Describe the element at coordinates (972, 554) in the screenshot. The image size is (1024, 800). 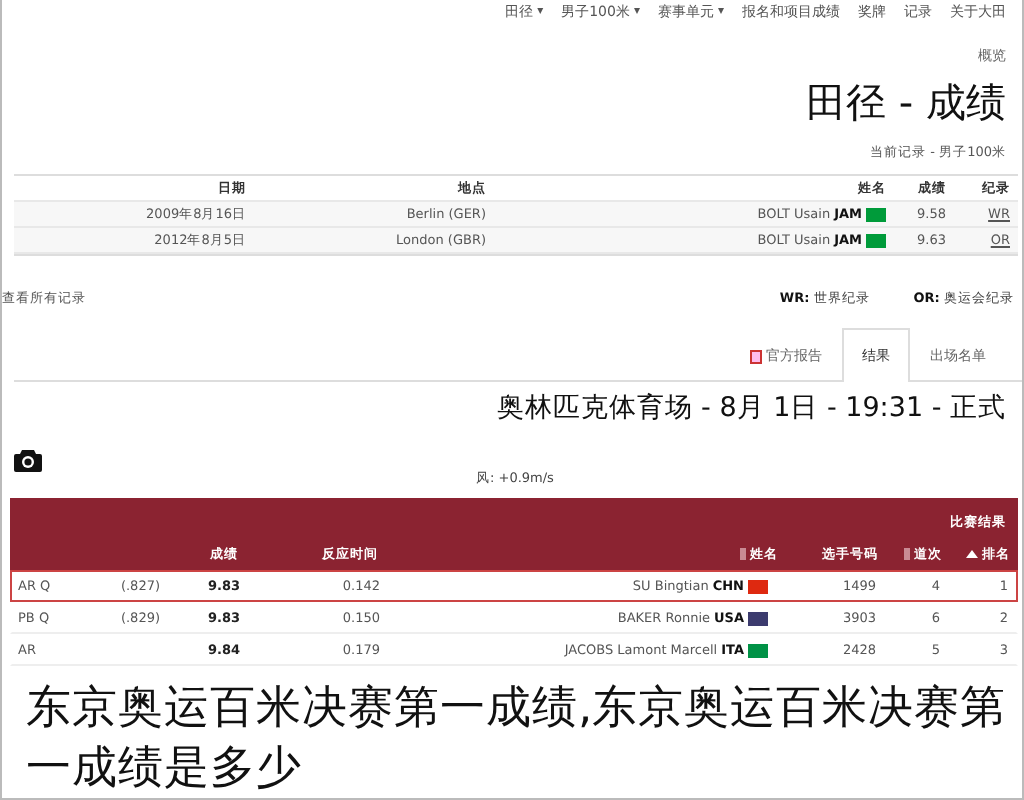
I see `sort-up-icon` at that location.